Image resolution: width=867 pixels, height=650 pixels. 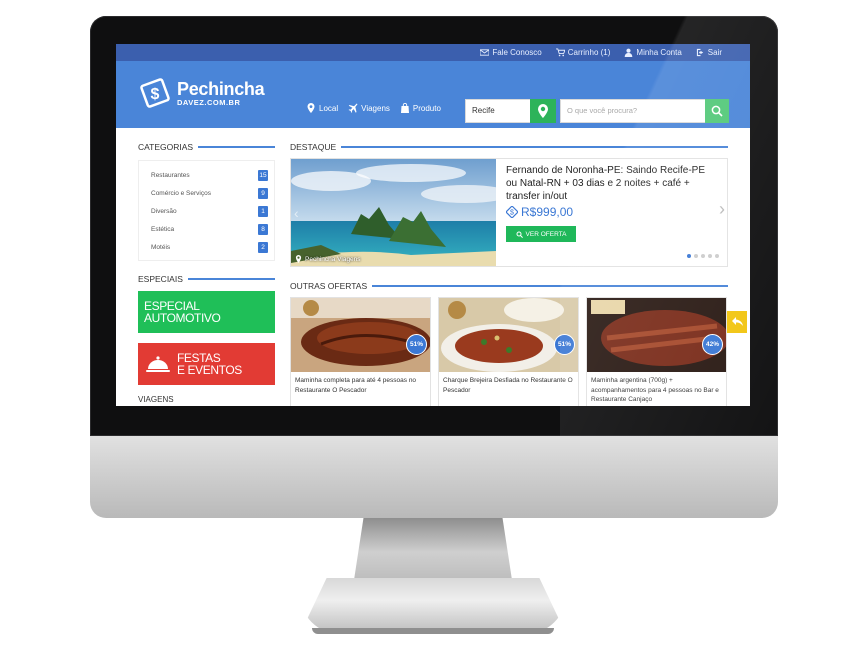 I want to click on nav-local: Local, so click(x=322, y=108).